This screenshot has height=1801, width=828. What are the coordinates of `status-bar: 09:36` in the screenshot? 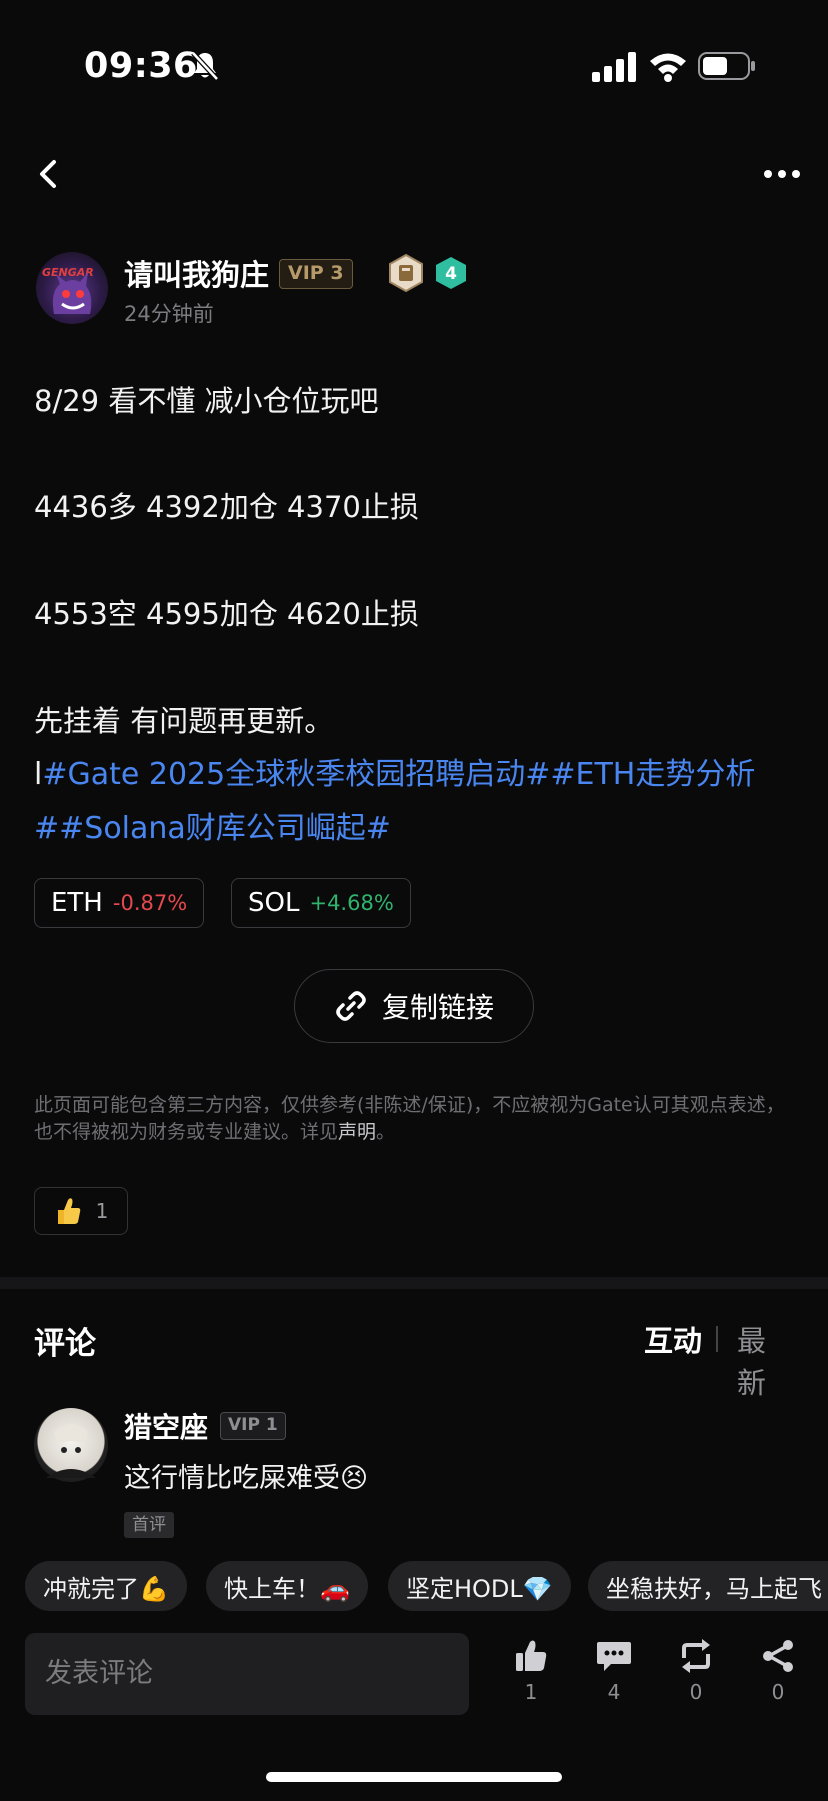 It's located at (414, 65).